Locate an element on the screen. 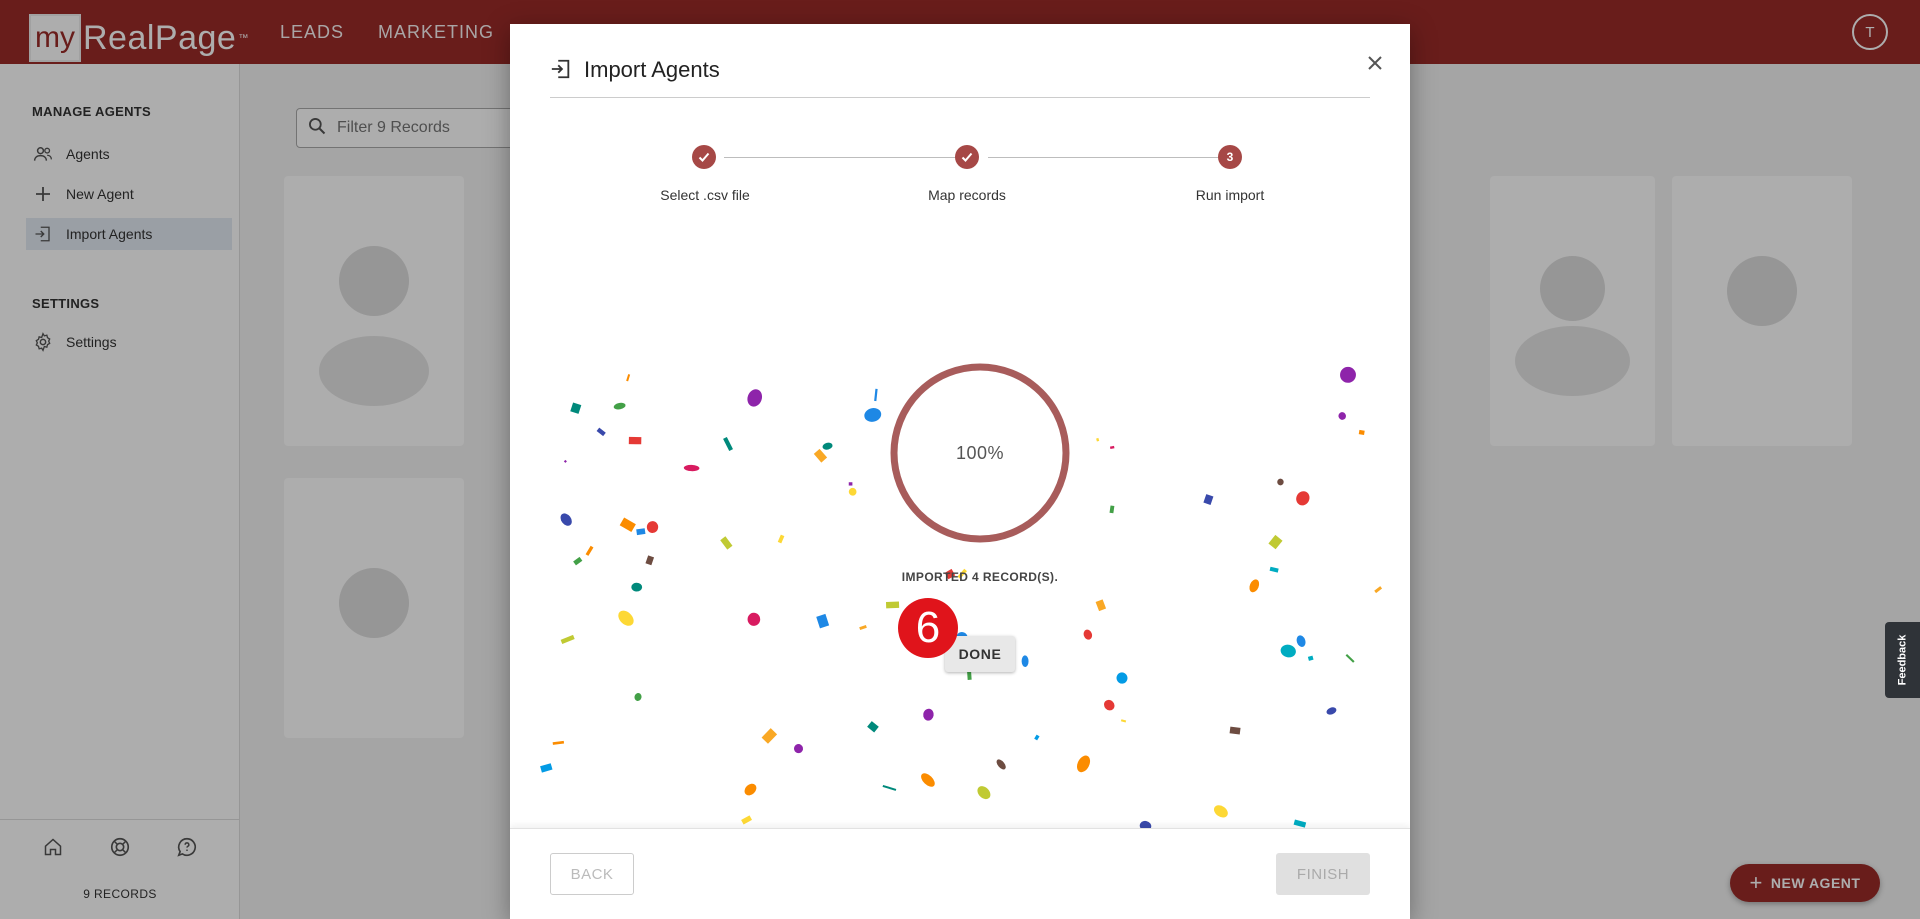 The width and height of the screenshot is (1920, 919). step-2-check is located at coordinates (967, 157).